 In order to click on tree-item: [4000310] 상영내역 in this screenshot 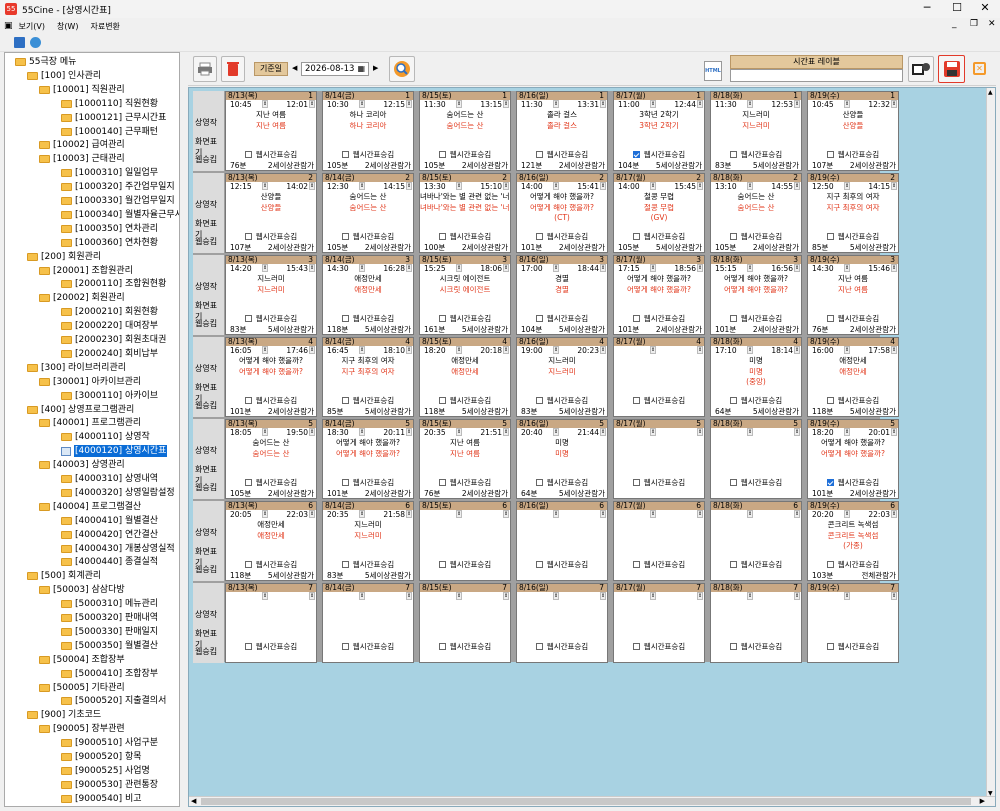, I will do `click(109, 479)`.